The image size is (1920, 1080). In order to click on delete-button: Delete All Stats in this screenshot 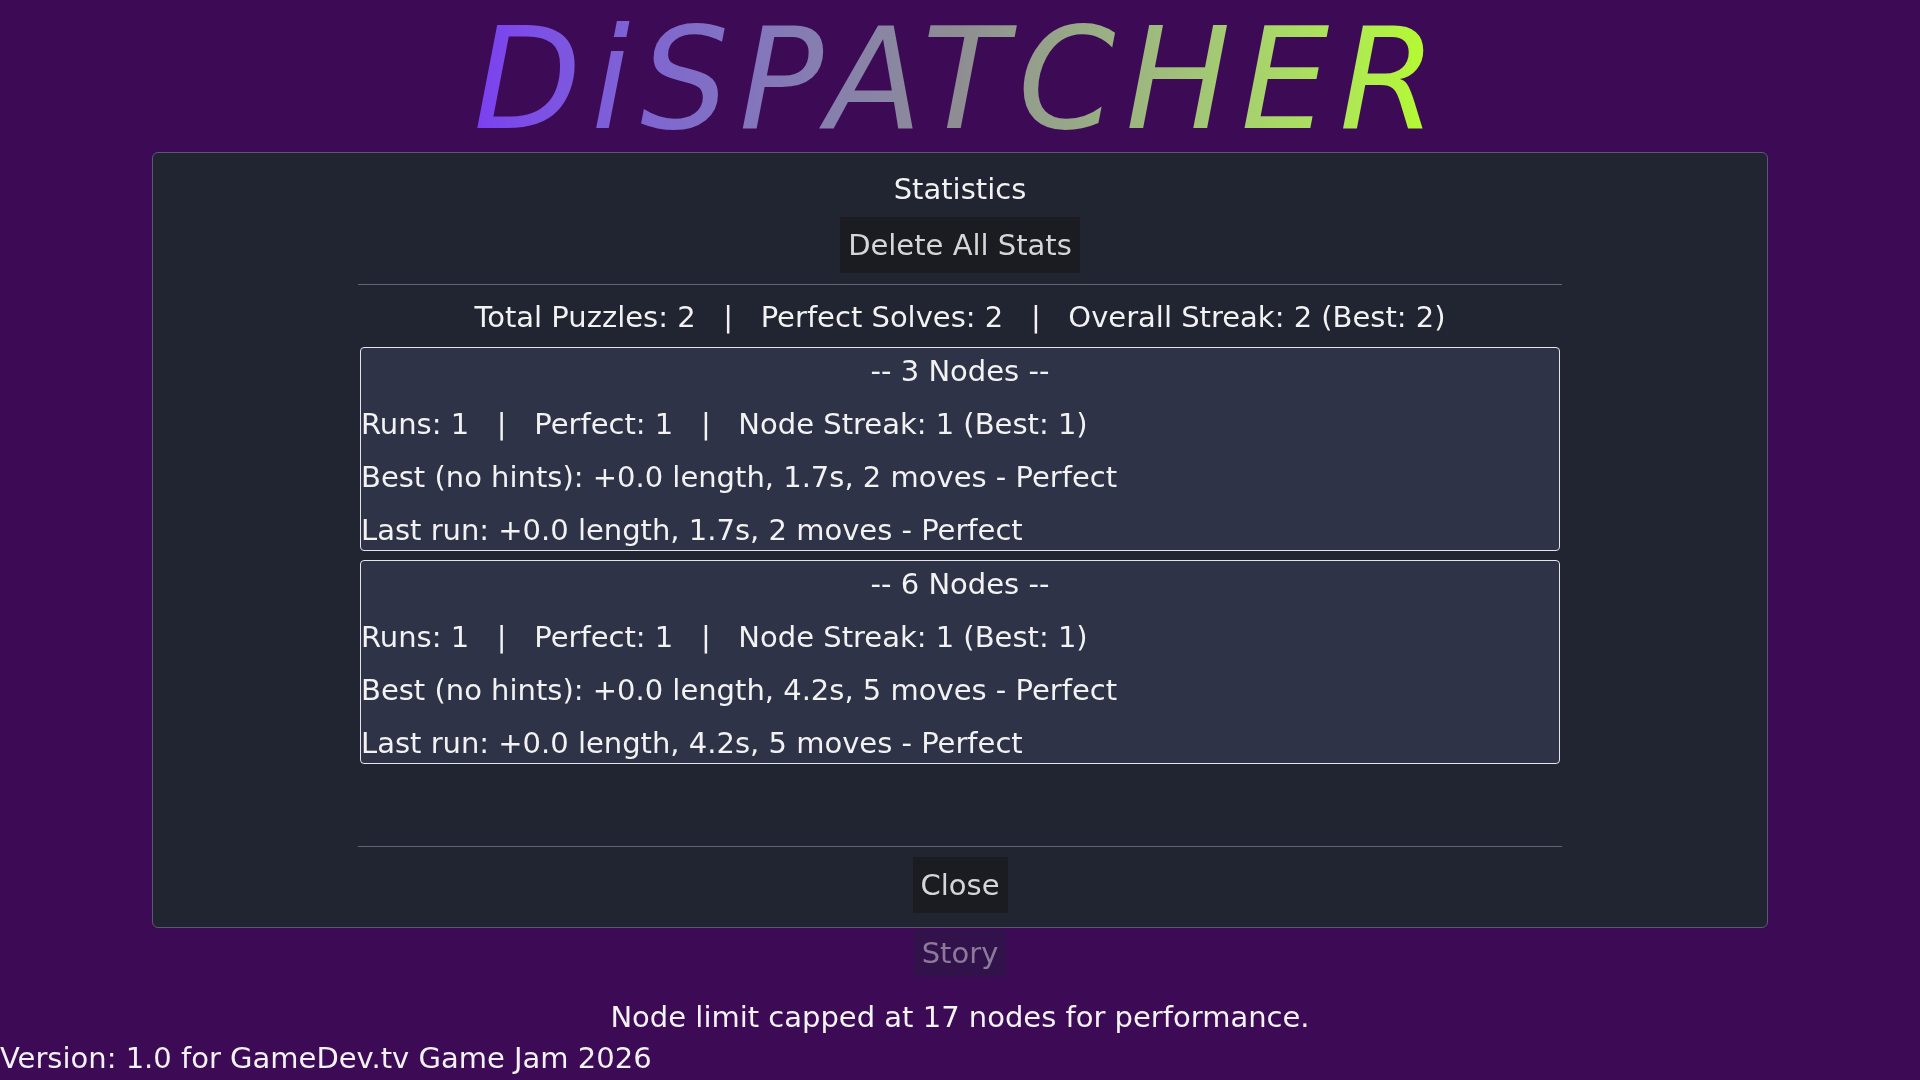, I will do `click(960, 245)`.